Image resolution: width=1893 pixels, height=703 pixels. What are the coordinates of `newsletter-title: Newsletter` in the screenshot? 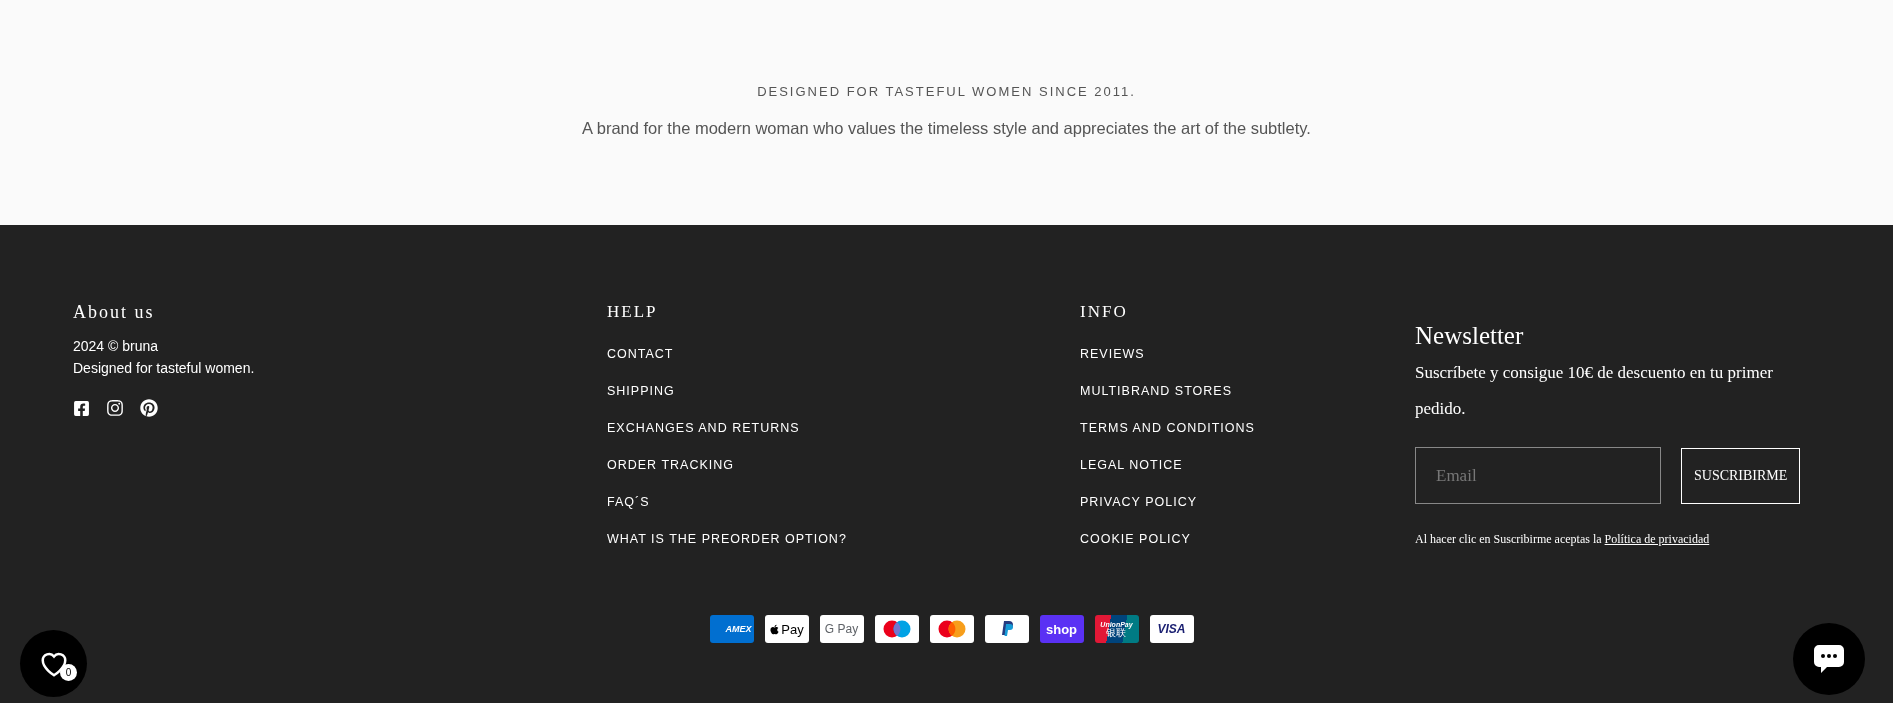 It's located at (1470, 336).